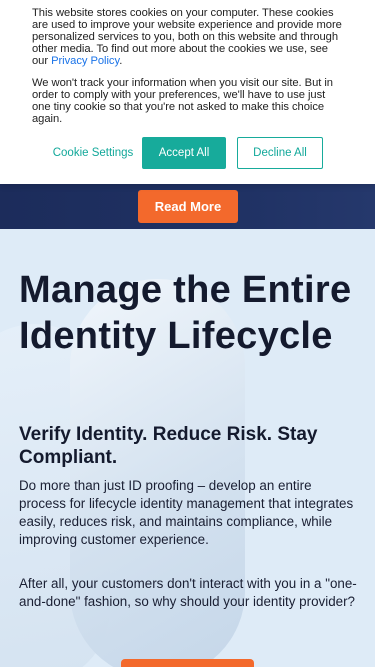 The width and height of the screenshot is (375, 667). Describe the element at coordinates (93, 153) in the screenshot. I see `cookie-settings-button: Cookie Settings` at that location.